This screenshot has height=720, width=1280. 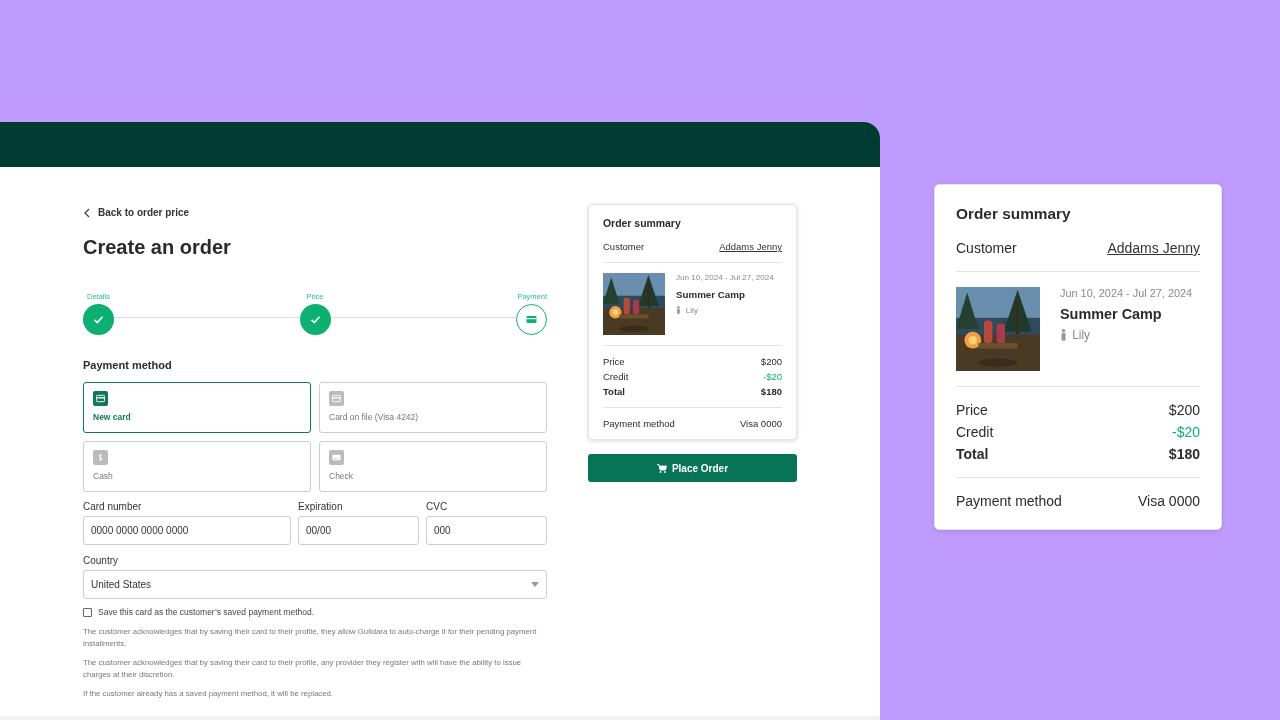 What do you see at coordinates (535, 584) in the screenshot?
I see `dropdown-caret-icon` at bounding box center [535, 584].